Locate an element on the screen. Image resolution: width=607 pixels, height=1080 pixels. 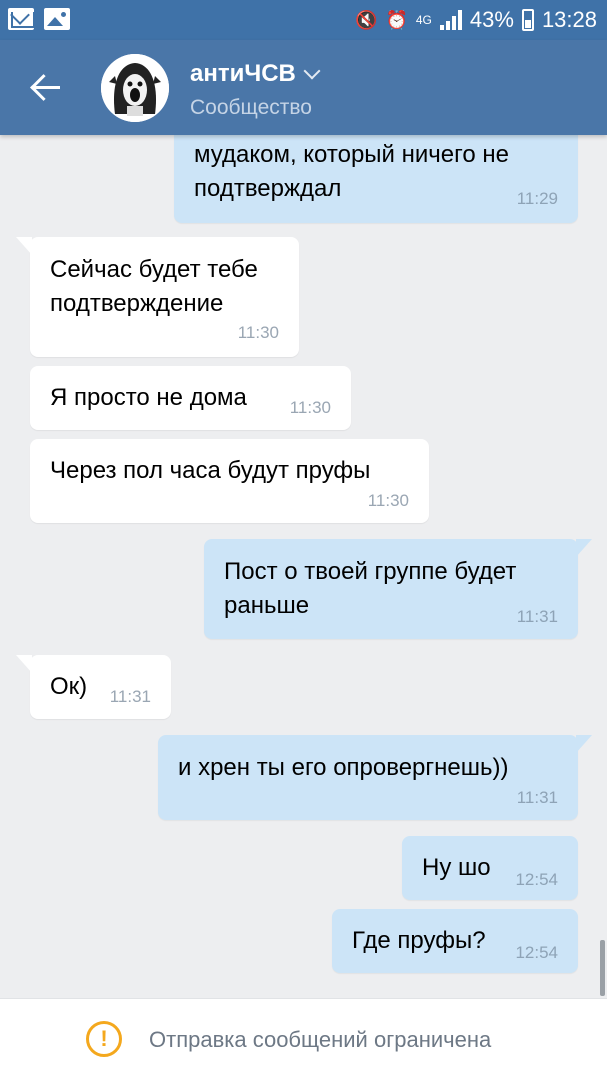
battery-icon is located at coordinates (527, 20).